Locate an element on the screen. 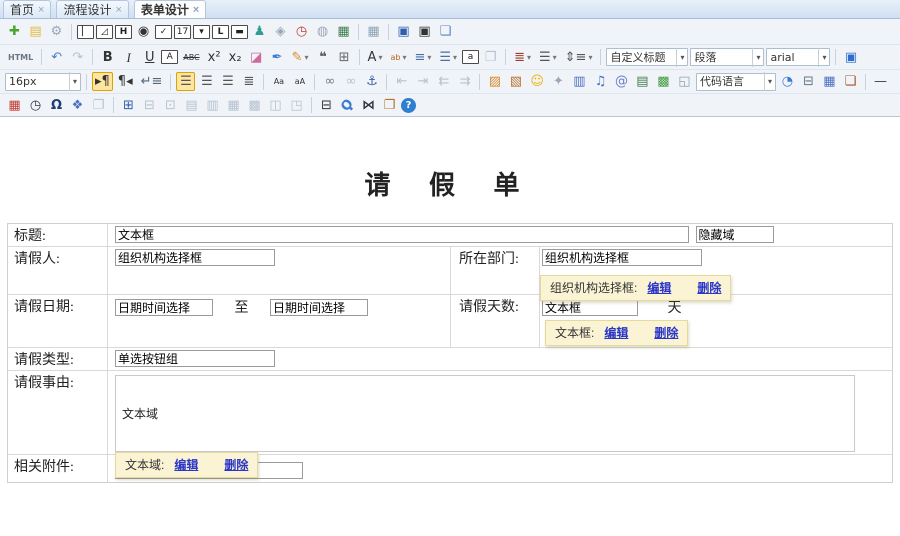  table-edit-icon: ⊞ is located at coordinates (344, 57).